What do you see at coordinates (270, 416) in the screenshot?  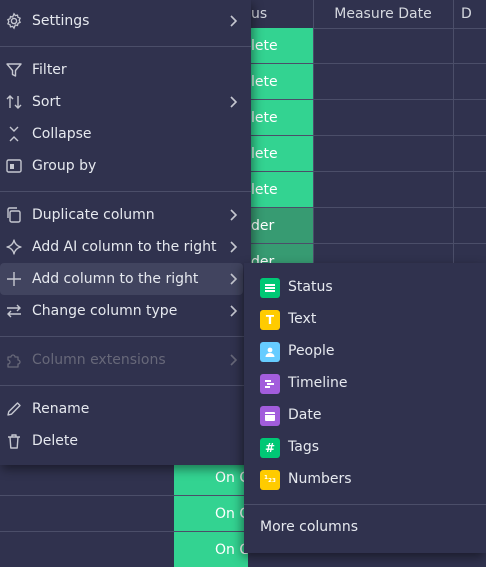 I see `date-icon` at bounding box center [270, 416].